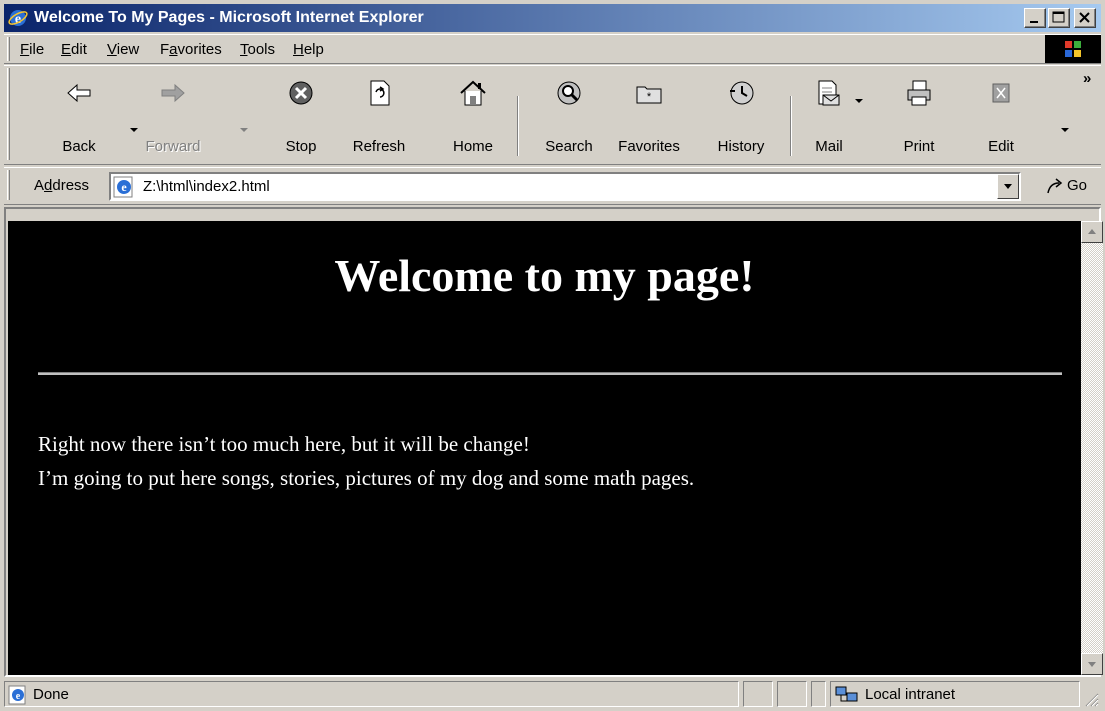 The width and height of the screenshot is (1105, 711). I want to click on favorites-button: * Favorites, so click(649, 119).